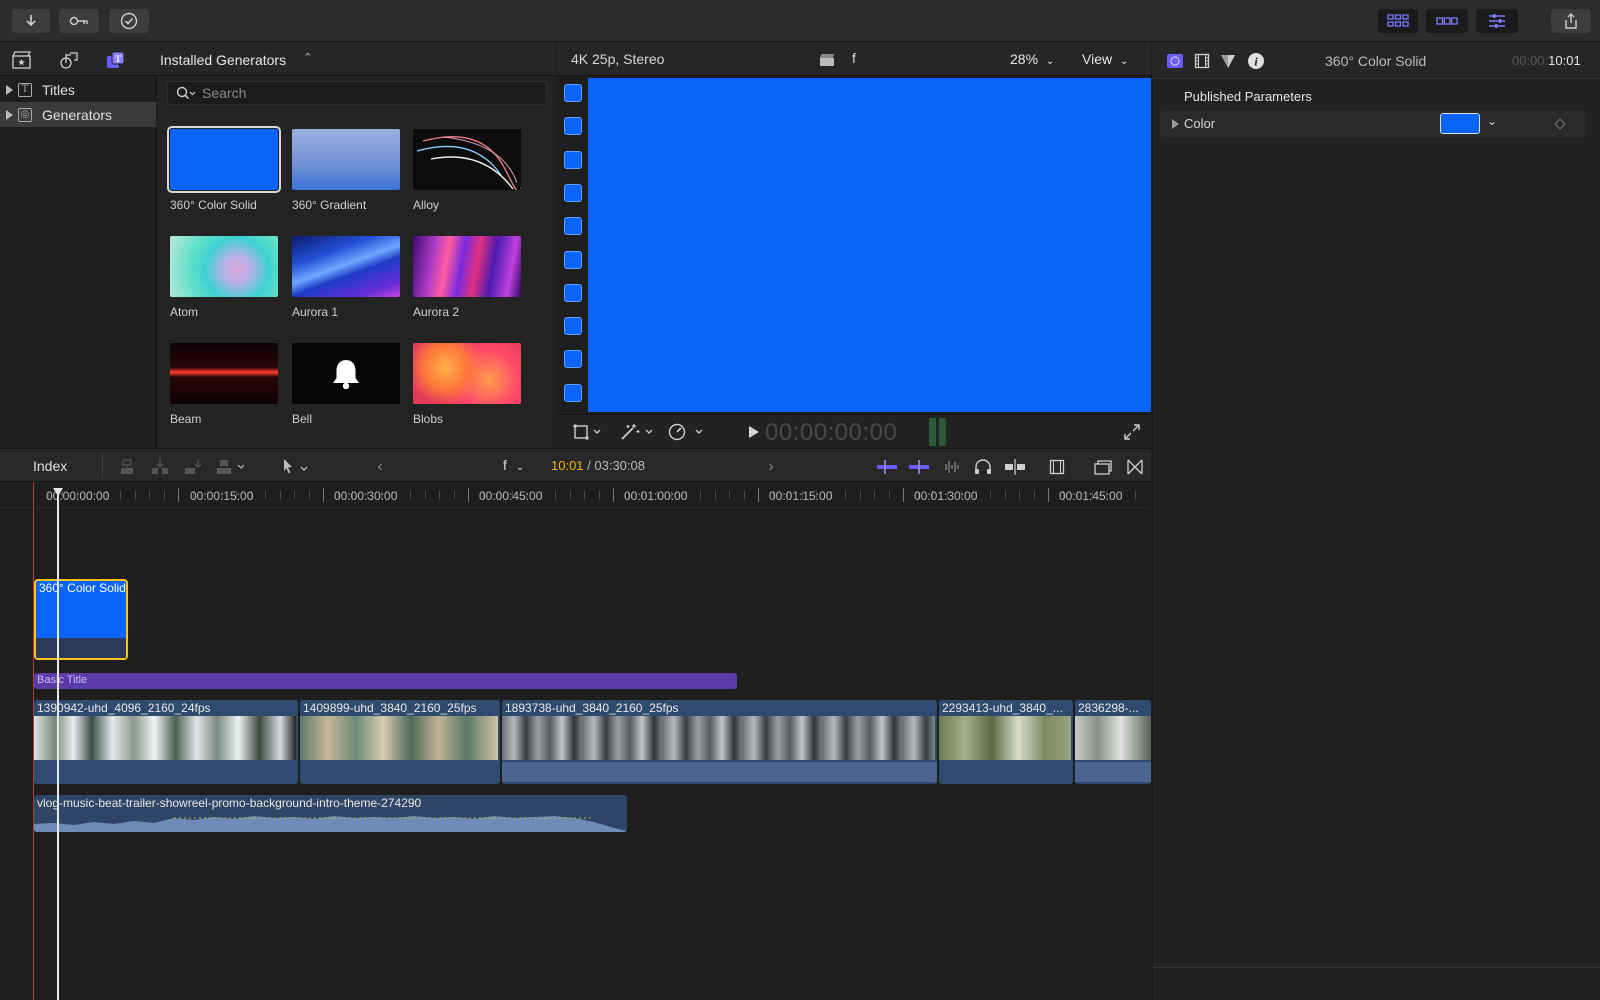  What do you see at coordinates (575, 495) in the screenshot?
I see `timeline-ruler` at bounding box center [575, 495].